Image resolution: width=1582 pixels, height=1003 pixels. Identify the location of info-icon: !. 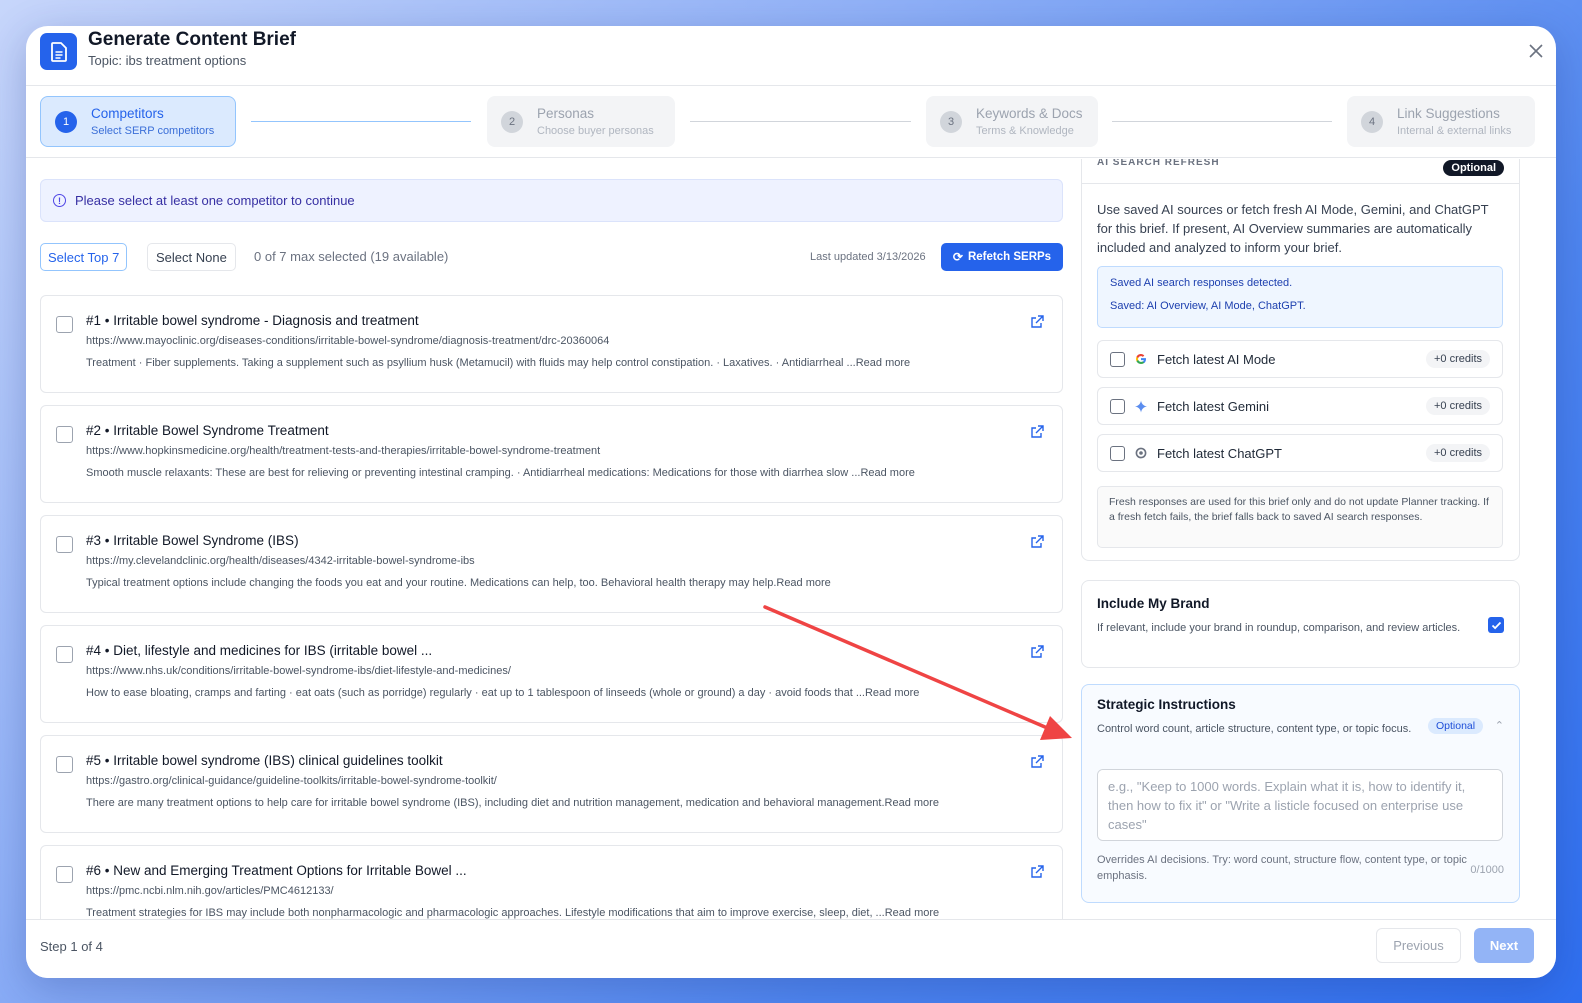
(59, 200).